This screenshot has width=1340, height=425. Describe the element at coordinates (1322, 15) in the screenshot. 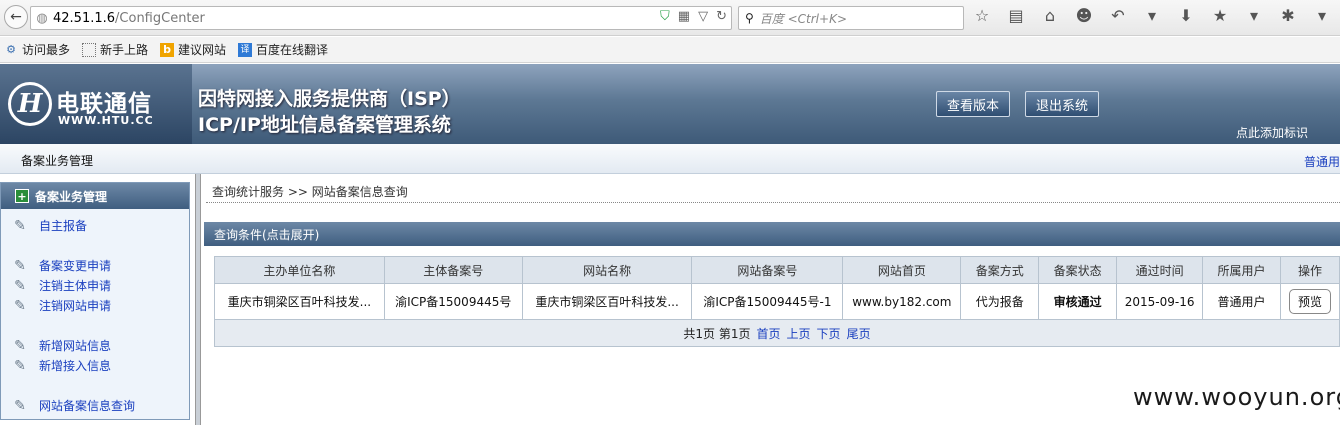

I see `menu-icon: ▾` at that location.